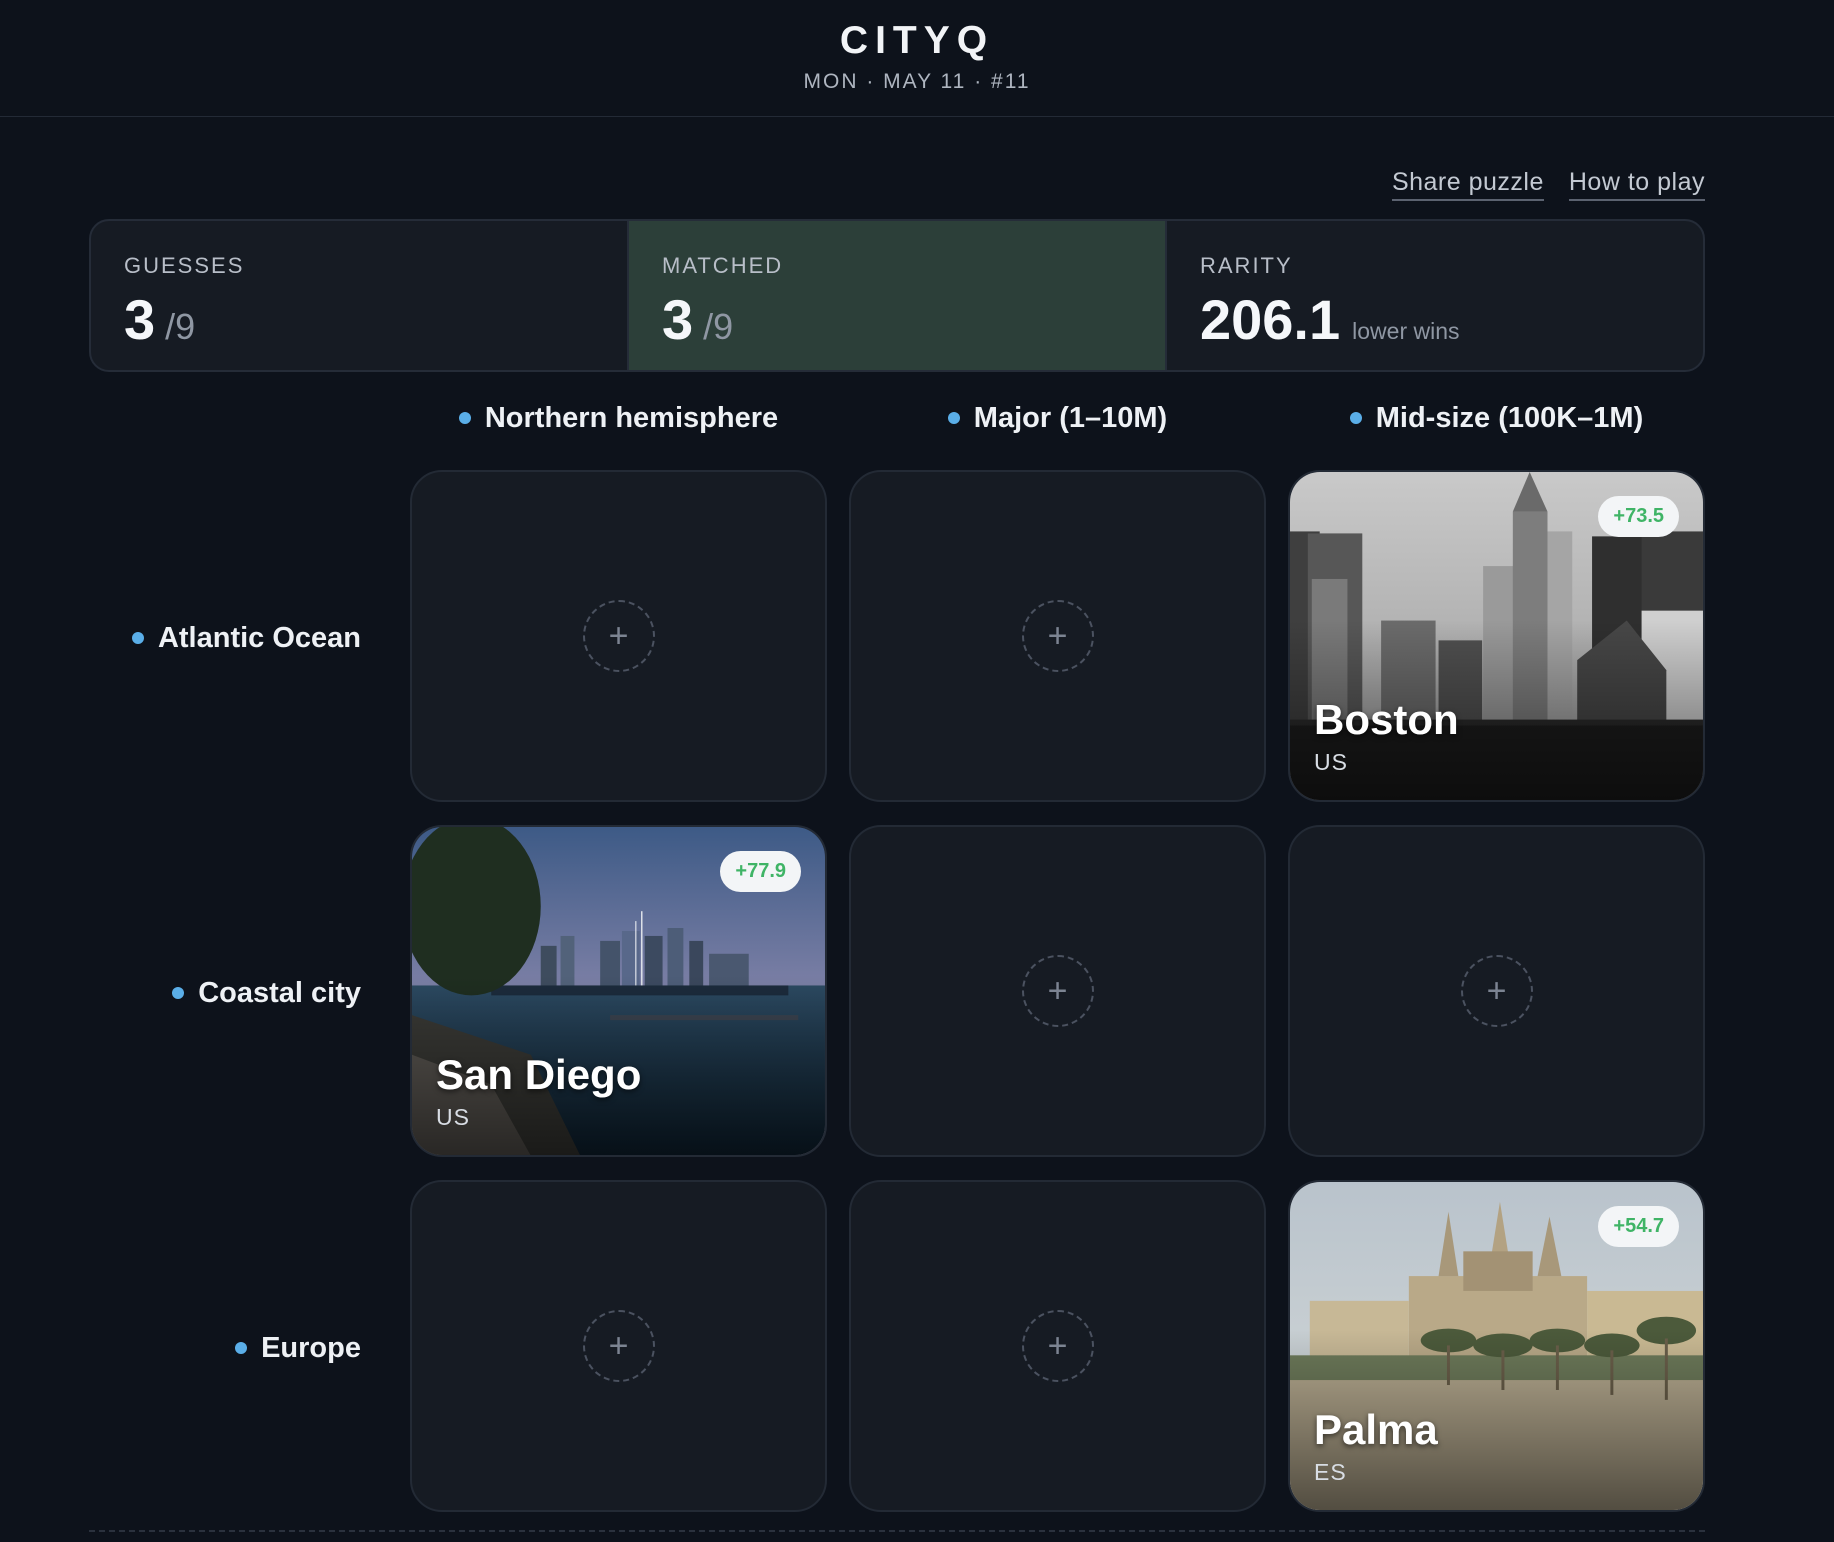  What do you see at coordinates (631, 417) in the screenshot?
I see `column-label: Northern hemisphere` at bounding box center [631, 417].